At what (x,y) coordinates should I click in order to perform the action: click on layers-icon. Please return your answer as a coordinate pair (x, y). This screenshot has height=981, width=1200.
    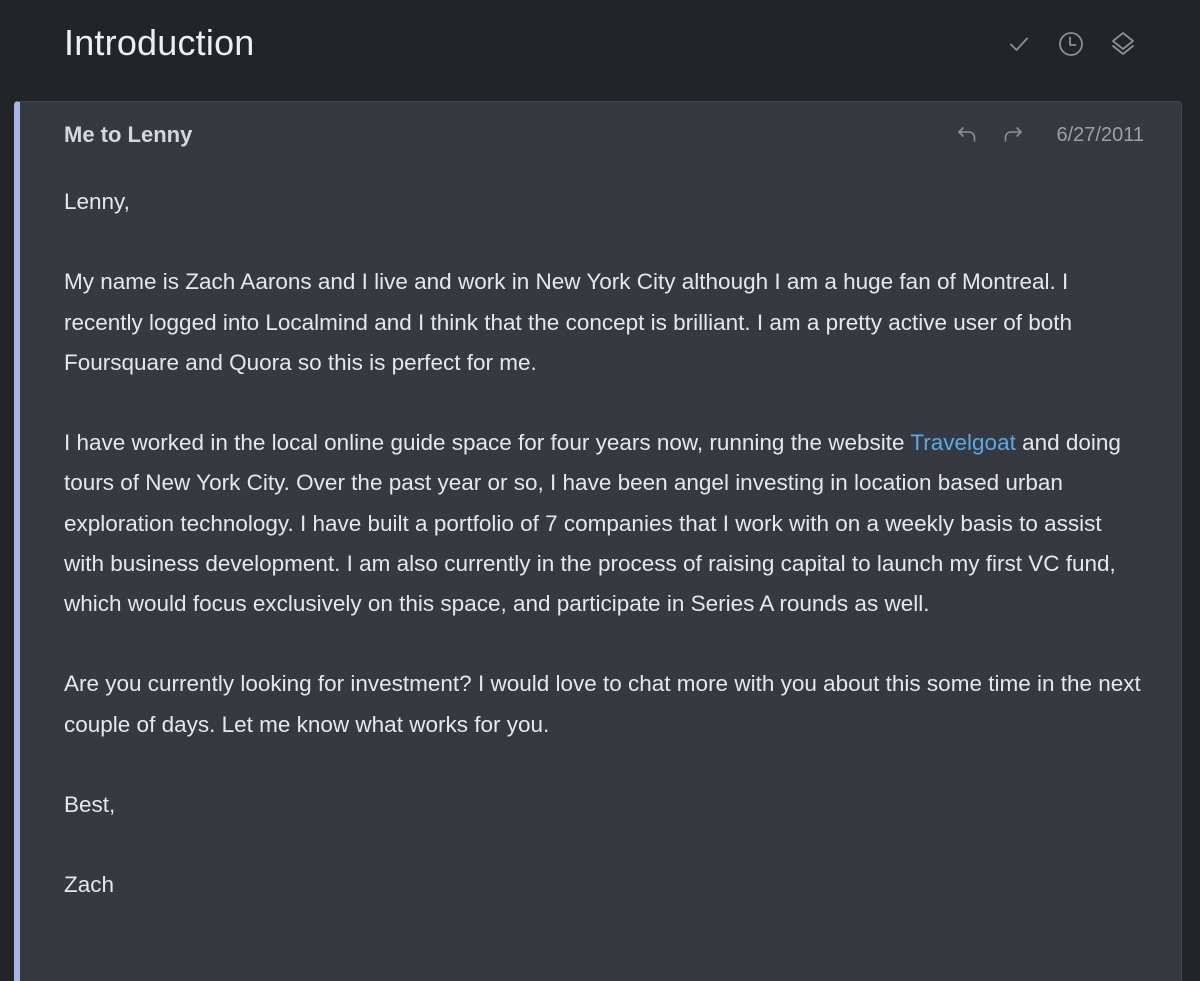
    Looking at the image, I should click on (1123, 43).